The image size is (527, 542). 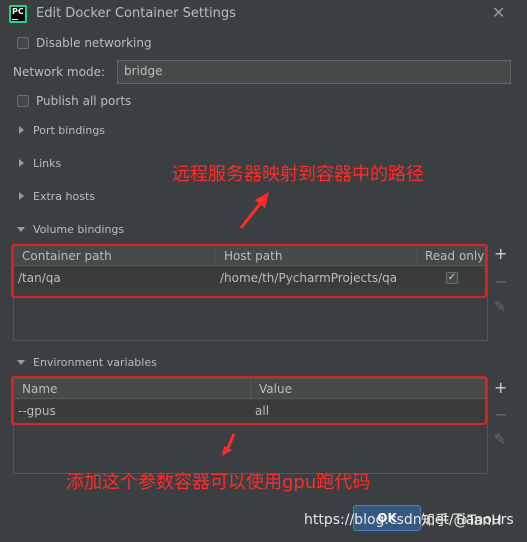 What do you see at coordinates (136, 13) in the screenshot?
I see `dialog-title: Edit Docker Container Settings` at bounding box center [136, 13].